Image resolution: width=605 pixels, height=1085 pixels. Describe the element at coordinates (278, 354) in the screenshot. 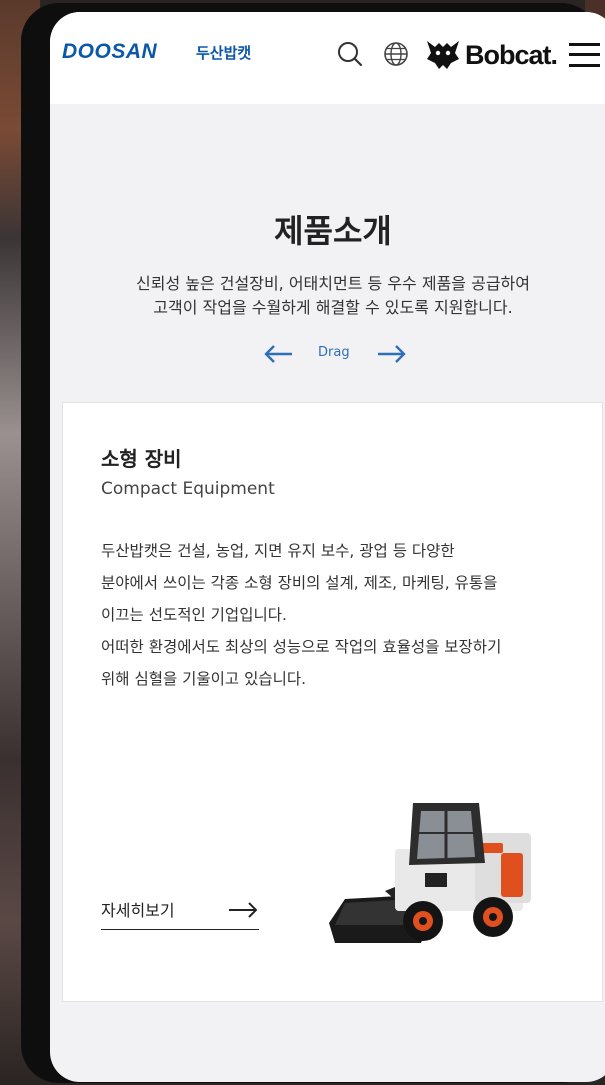

I see `arrow-left-icon` at that location.